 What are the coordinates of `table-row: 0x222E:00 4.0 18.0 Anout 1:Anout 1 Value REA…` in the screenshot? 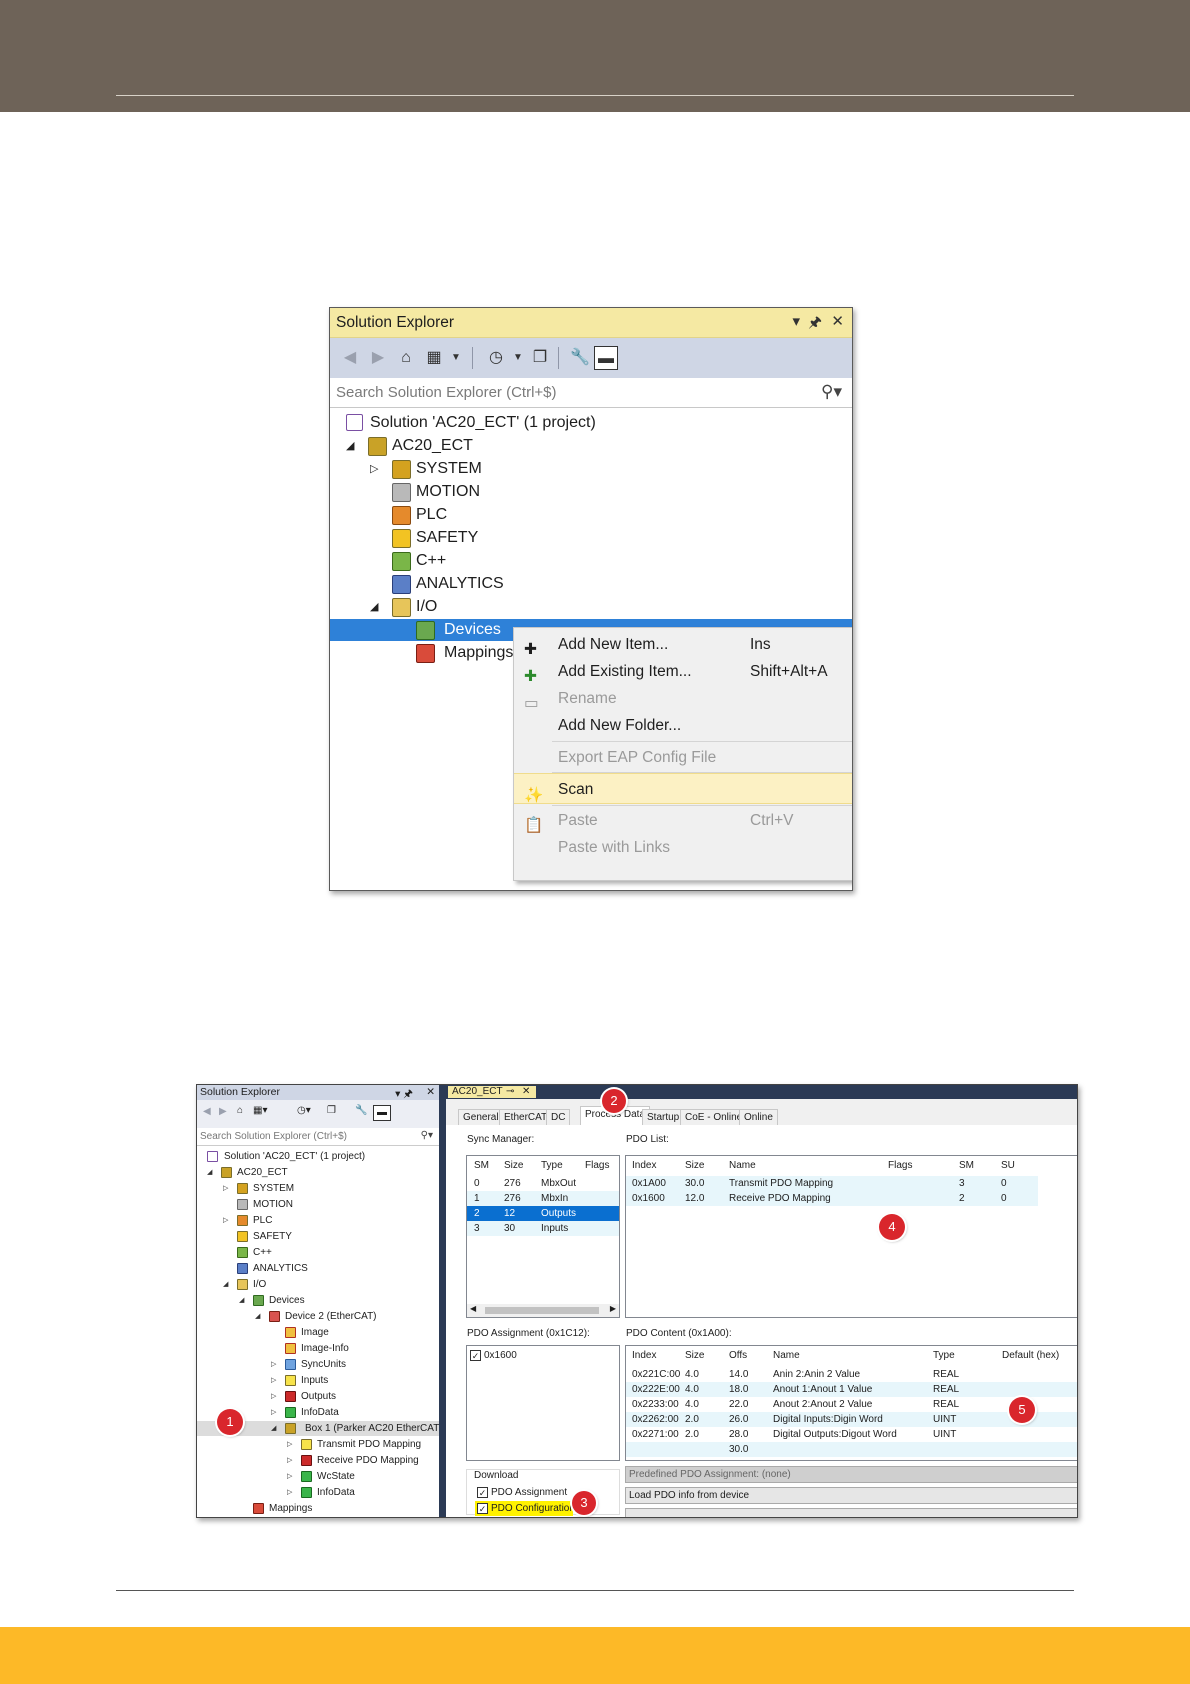 It's located at (851, 1389).